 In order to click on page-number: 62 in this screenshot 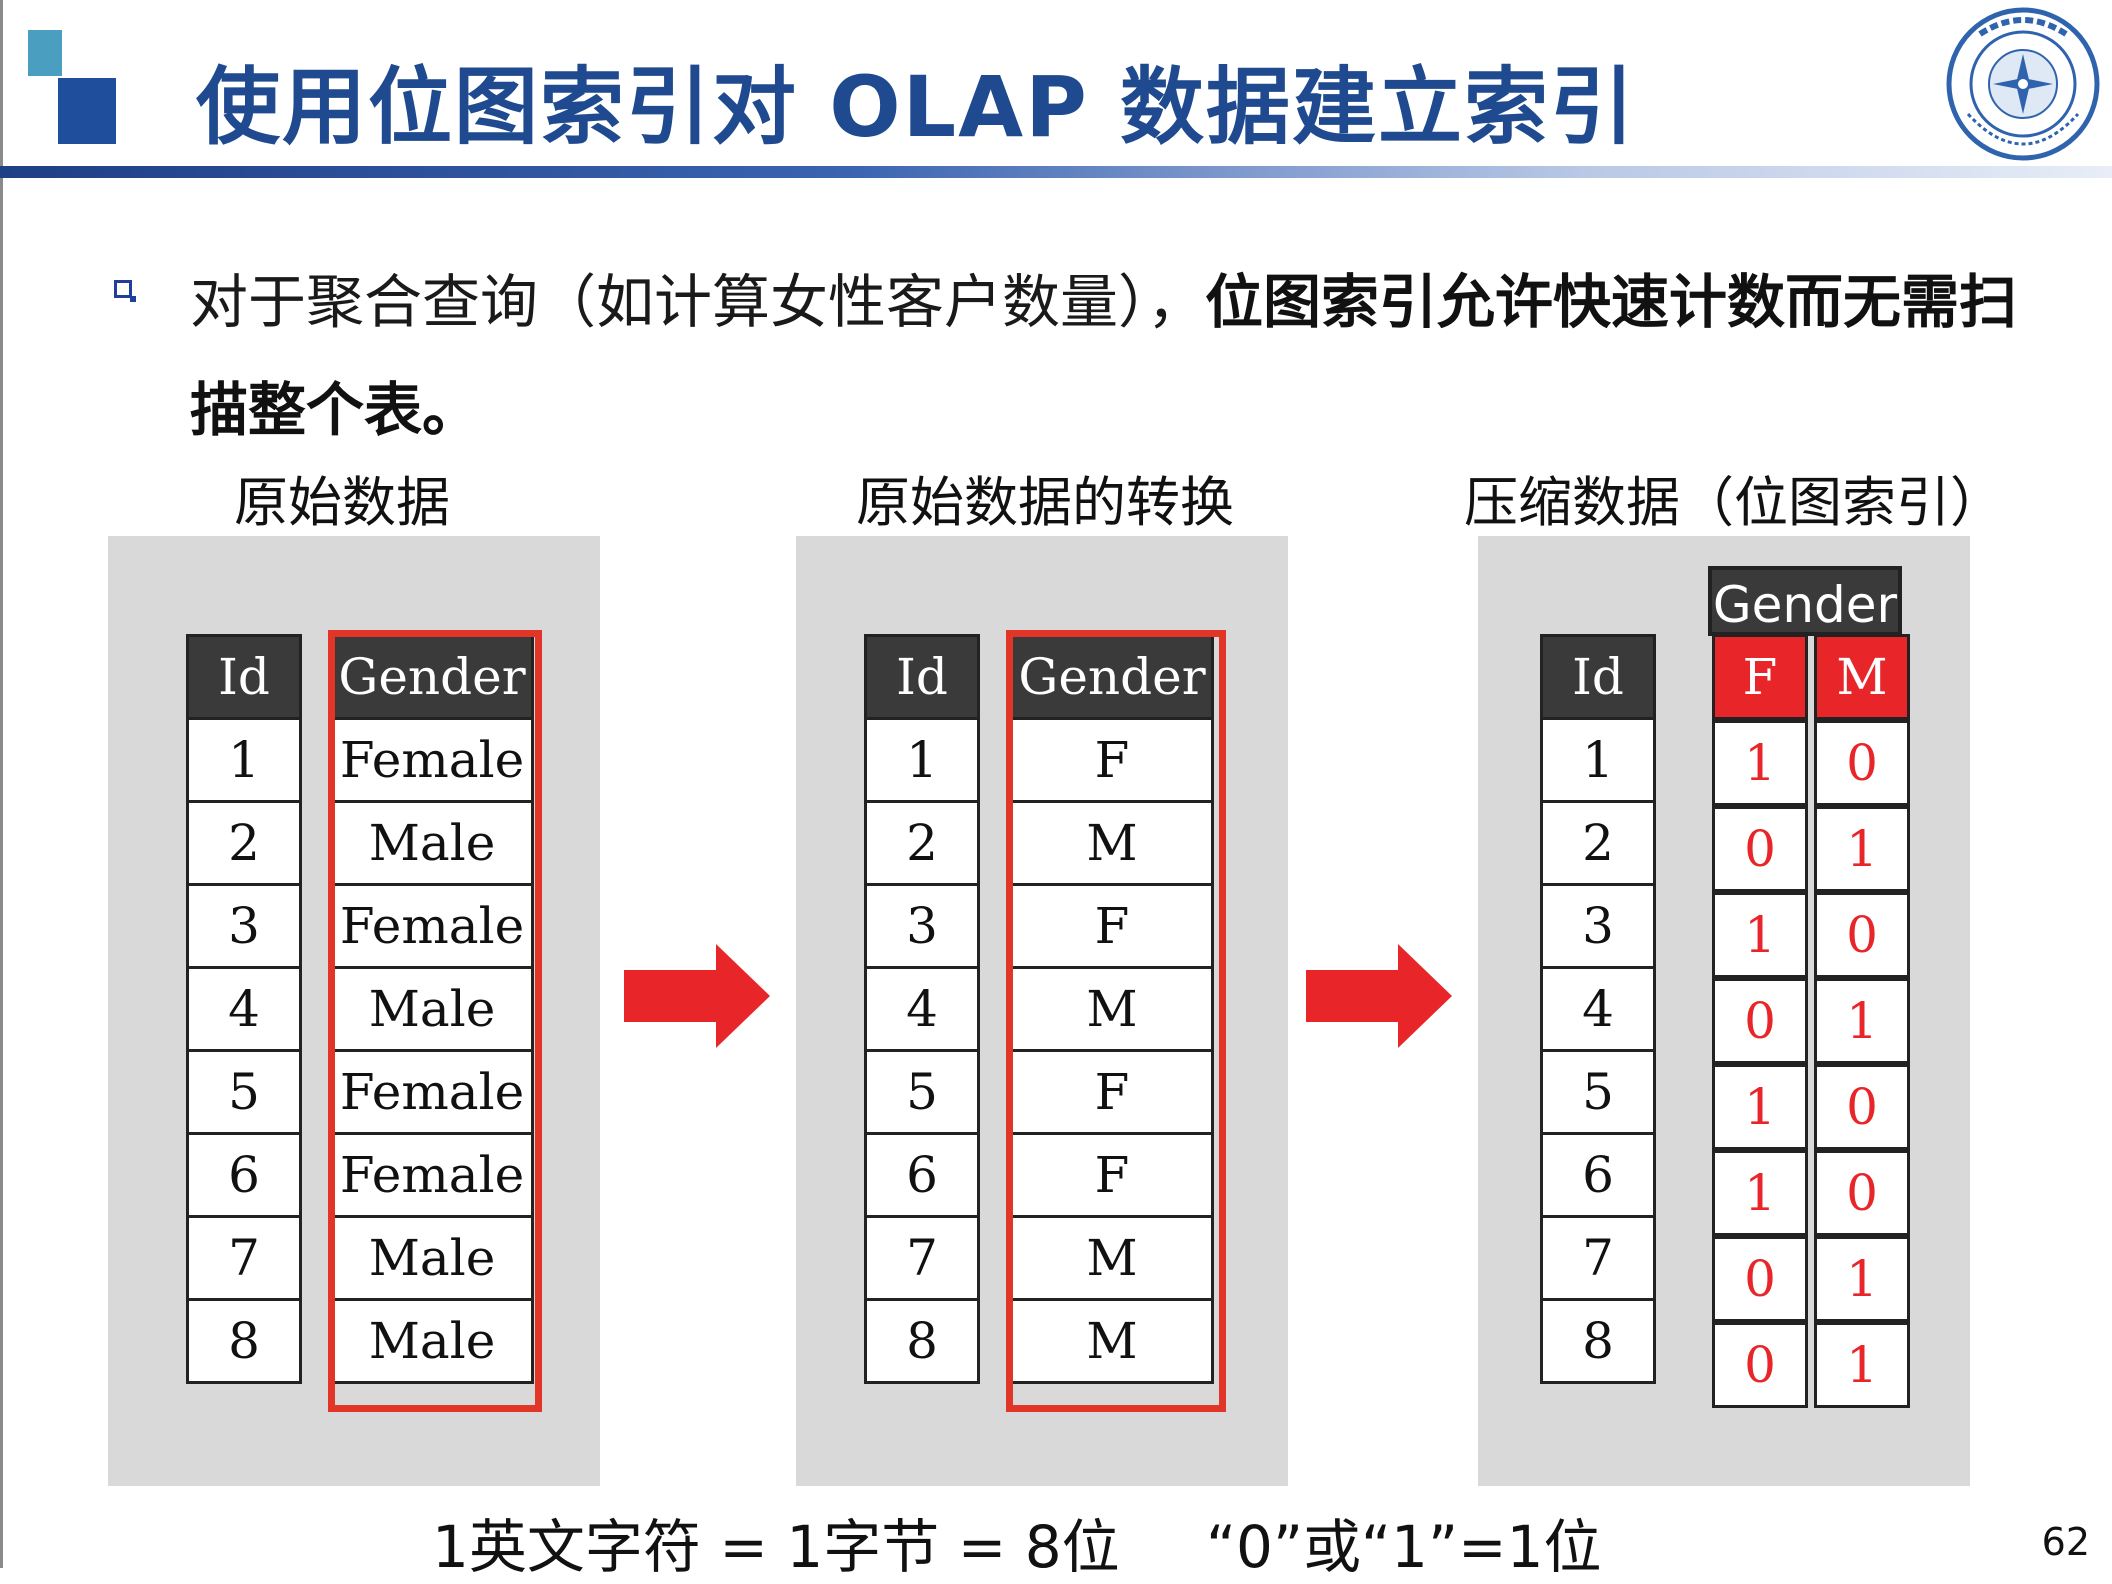, I will do `click(2065, 1542)`.